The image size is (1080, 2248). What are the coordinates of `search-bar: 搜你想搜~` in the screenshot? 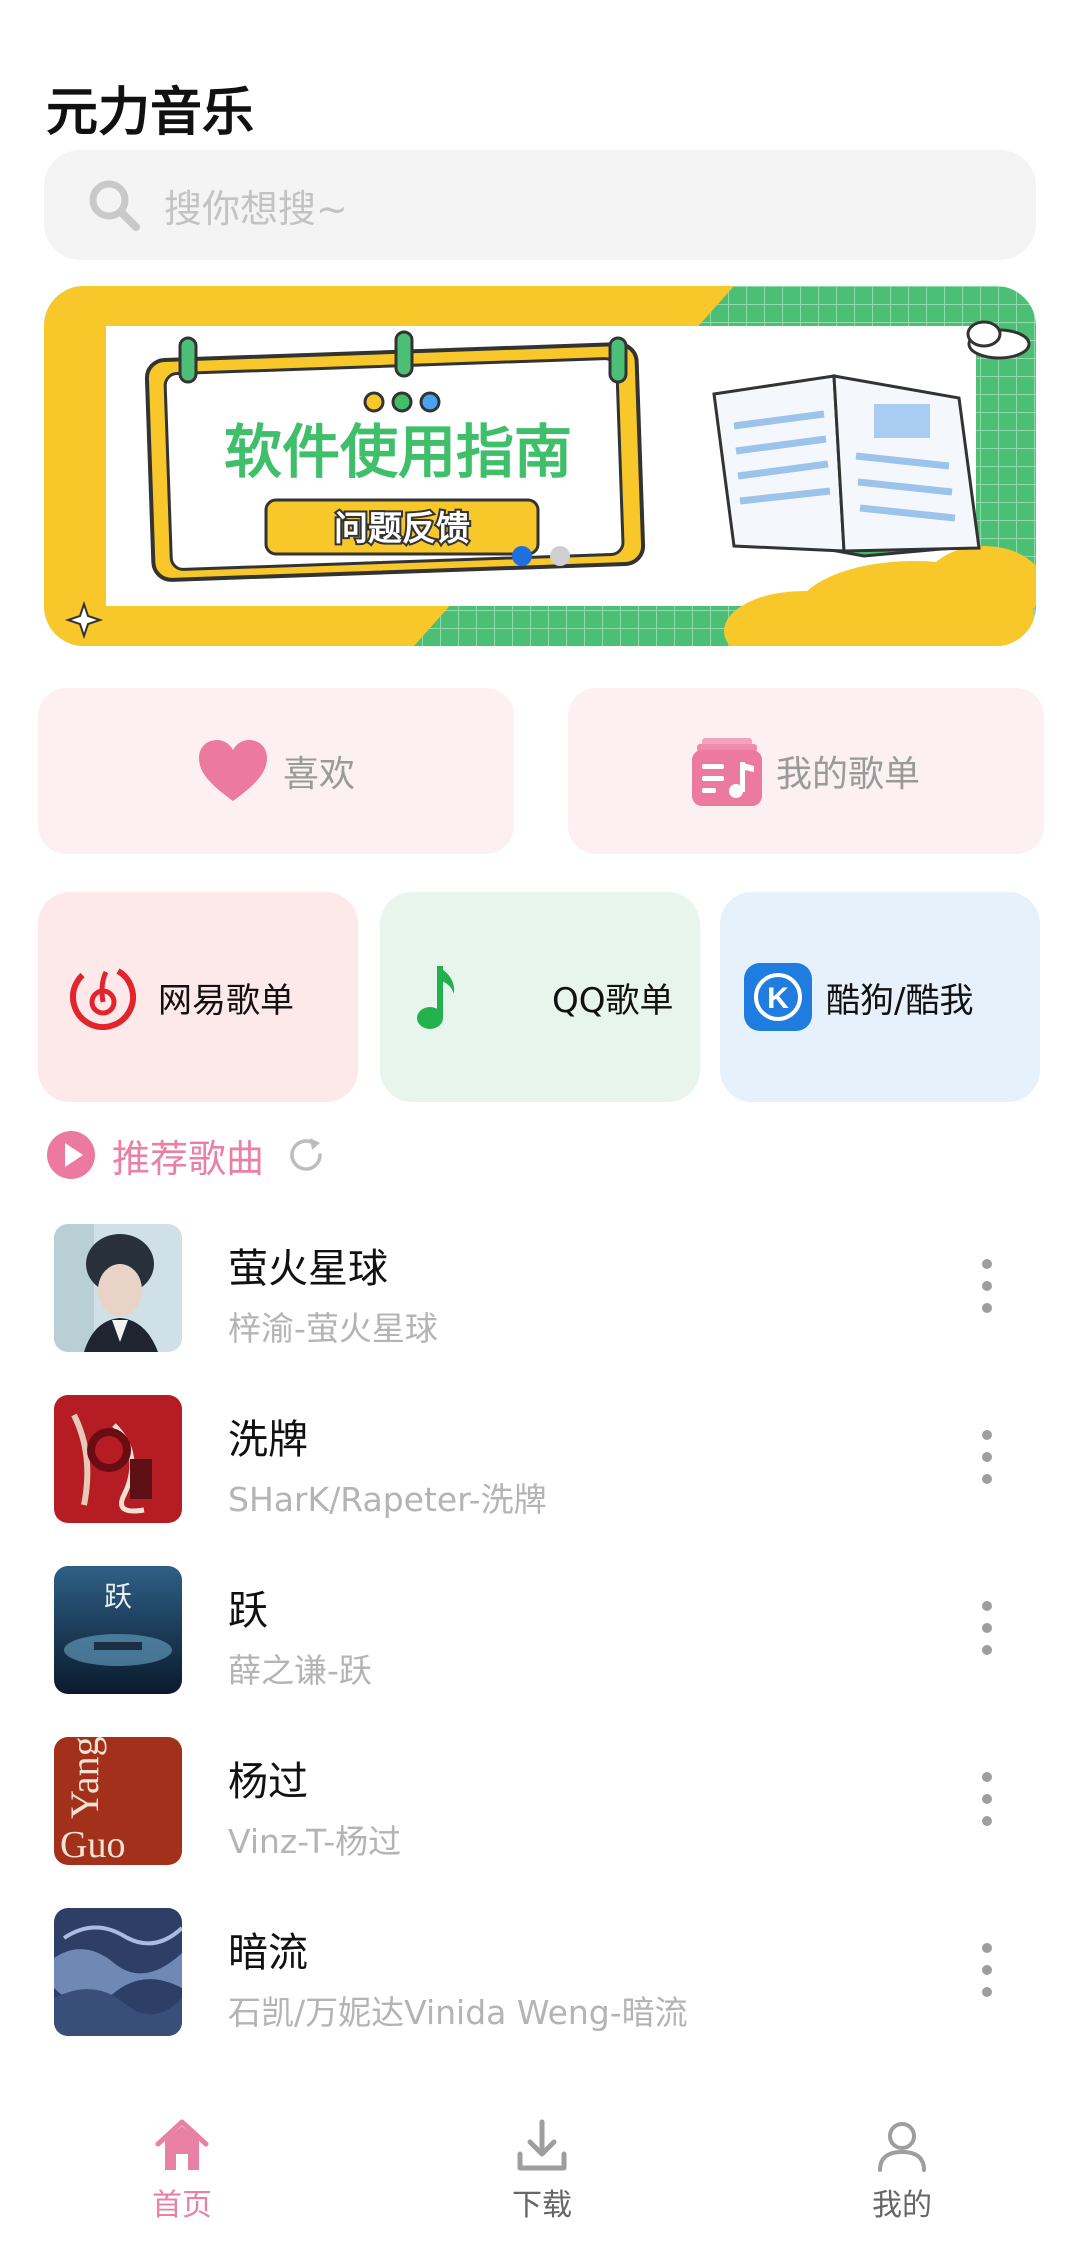 It's located at (540, 205).